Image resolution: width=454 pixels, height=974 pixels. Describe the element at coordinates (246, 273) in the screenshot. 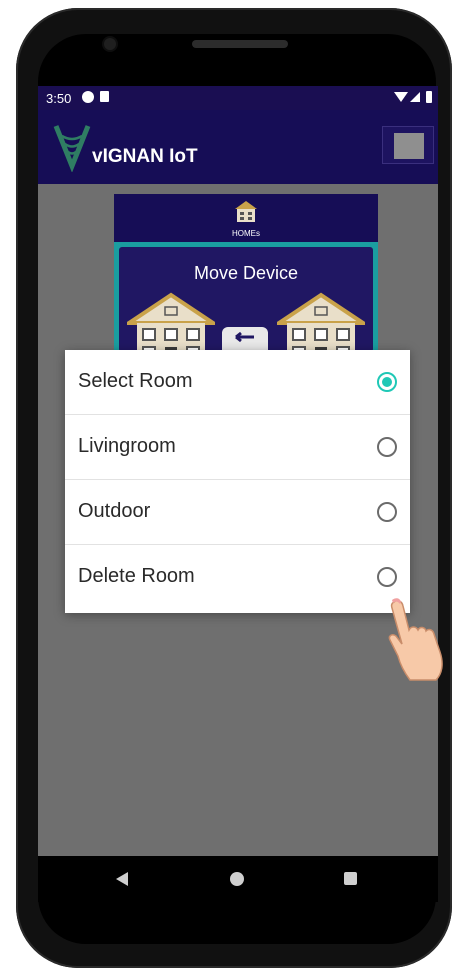

I see `move-device-title: Move Device` at that location.